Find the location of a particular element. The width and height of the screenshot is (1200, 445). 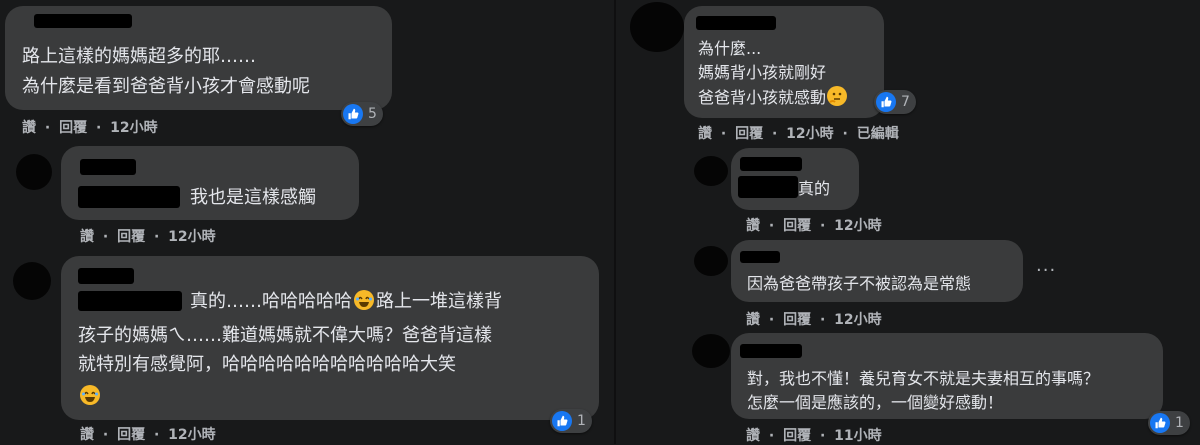

reaction-count: 5 is located at coordinates (362, 114).